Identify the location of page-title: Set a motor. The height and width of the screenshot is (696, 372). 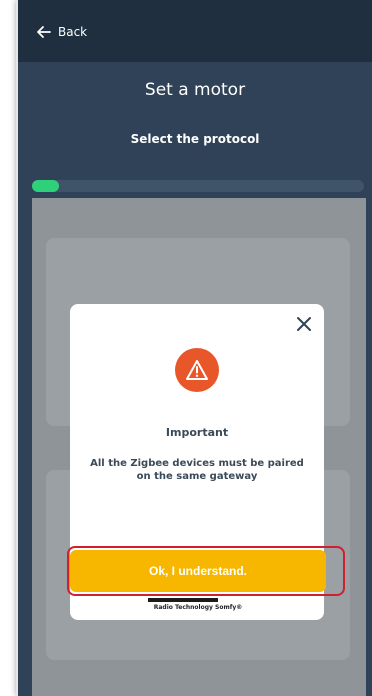
(195, 90).